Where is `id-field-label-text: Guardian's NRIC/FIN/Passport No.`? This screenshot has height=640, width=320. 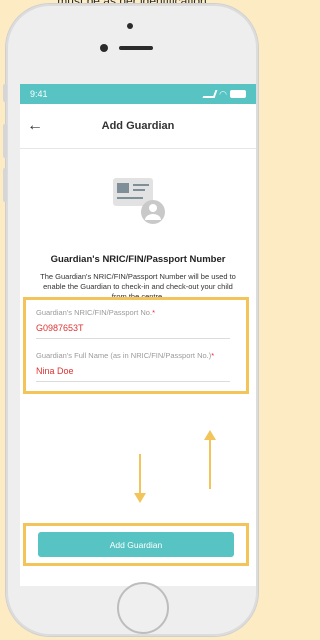 id-field-label-text: Guardian's NRIC/FIN/Passport No. is located at coordinates (94, 312).